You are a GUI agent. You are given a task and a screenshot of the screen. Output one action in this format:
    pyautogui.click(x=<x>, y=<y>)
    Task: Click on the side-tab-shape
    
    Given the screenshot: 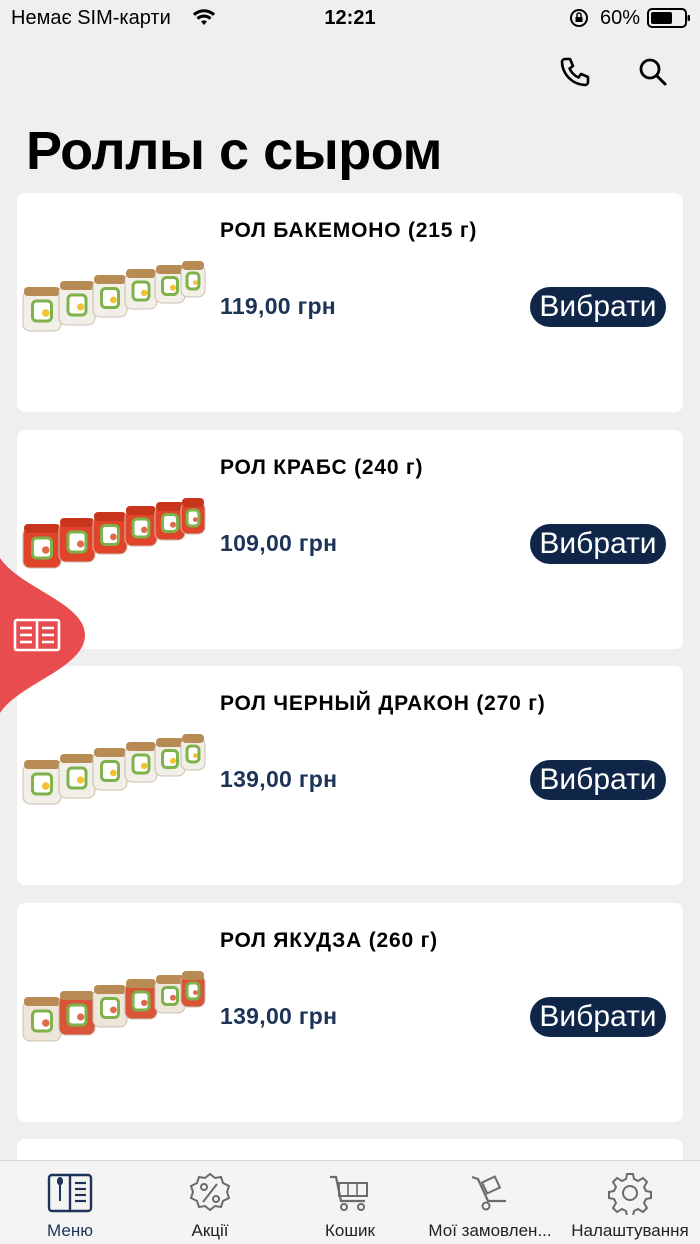 What is the action you would take?
    pyautogui.click(x=42, y=635)
    